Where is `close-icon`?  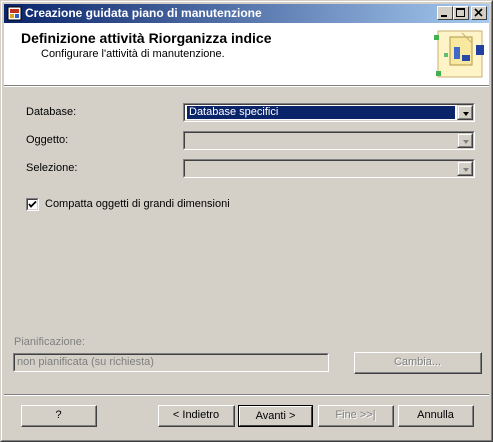
close-icon is located at coordinates (478, 12).